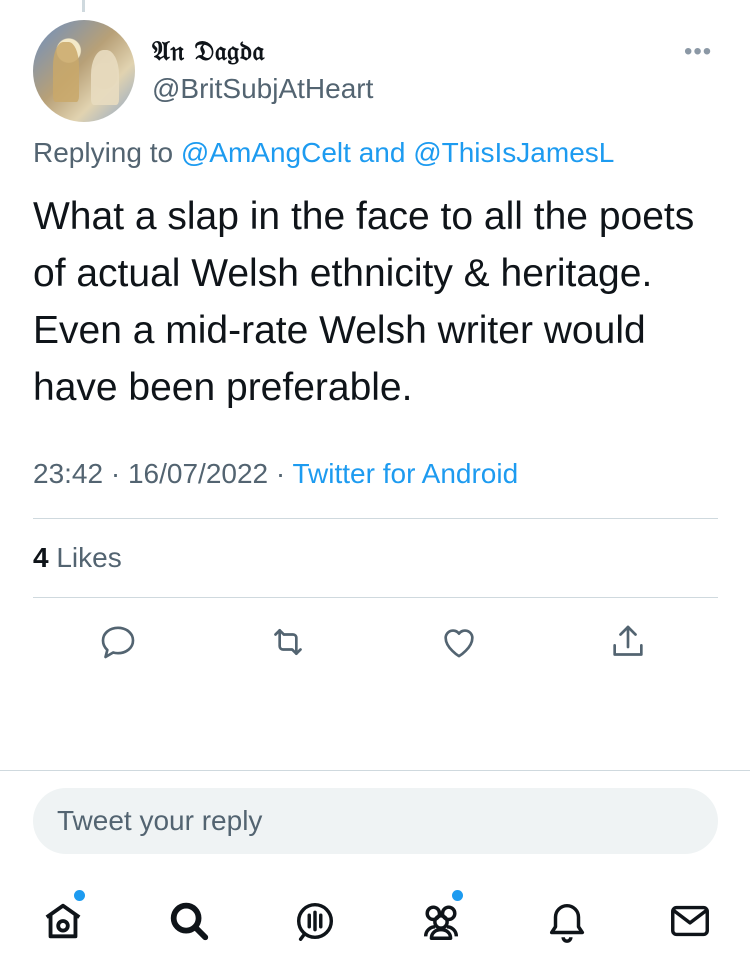  Describe the element at coordinates (85, 557) in the screenshot. I see `likes-label: Likes` at that location.